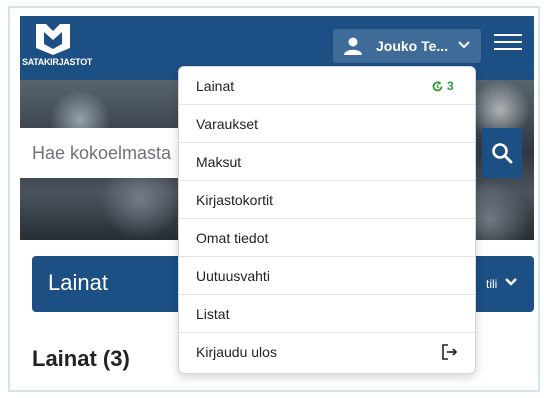 This screenshot has height=398, width=544. Describe the element at coordinates (327, 238) in the screenshot. I see `menu-item-omat-tiedot: Omat tiedot` at that location.